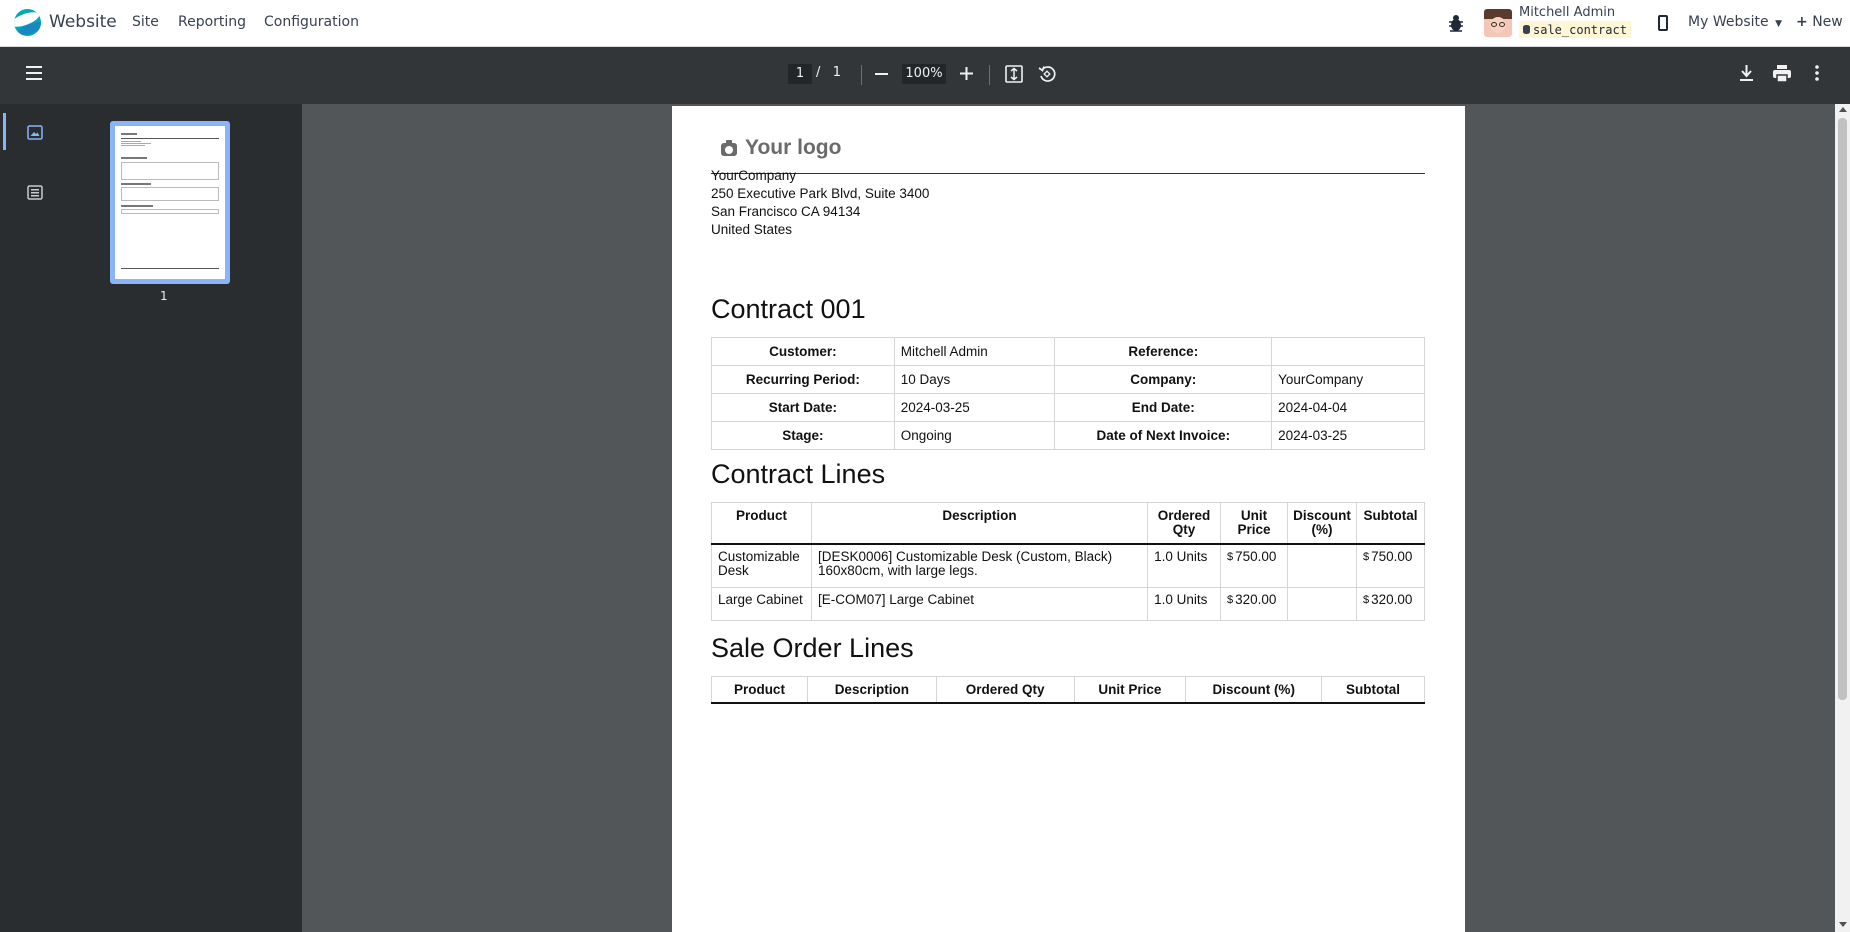 This screenshot has width=1850, height=932. I want to click on database-icon, so click(1526, 29).